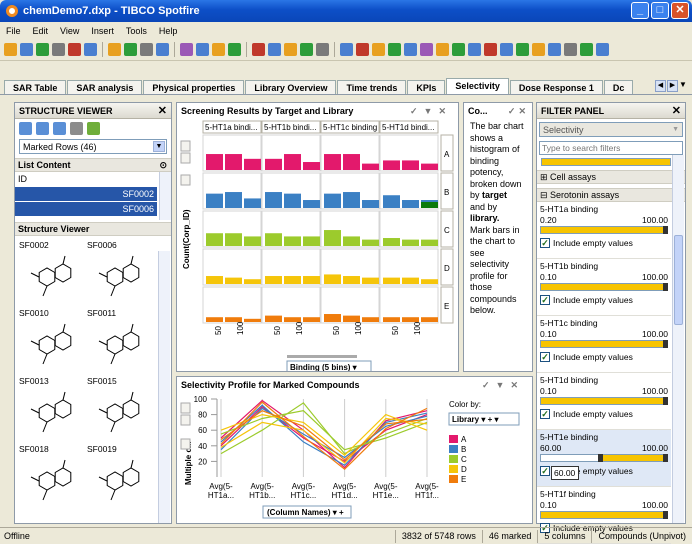  Describe the element at coordinates (431, 111) in the screenshot. I see `panel-controls-icon: ✓▼✕` at that location.